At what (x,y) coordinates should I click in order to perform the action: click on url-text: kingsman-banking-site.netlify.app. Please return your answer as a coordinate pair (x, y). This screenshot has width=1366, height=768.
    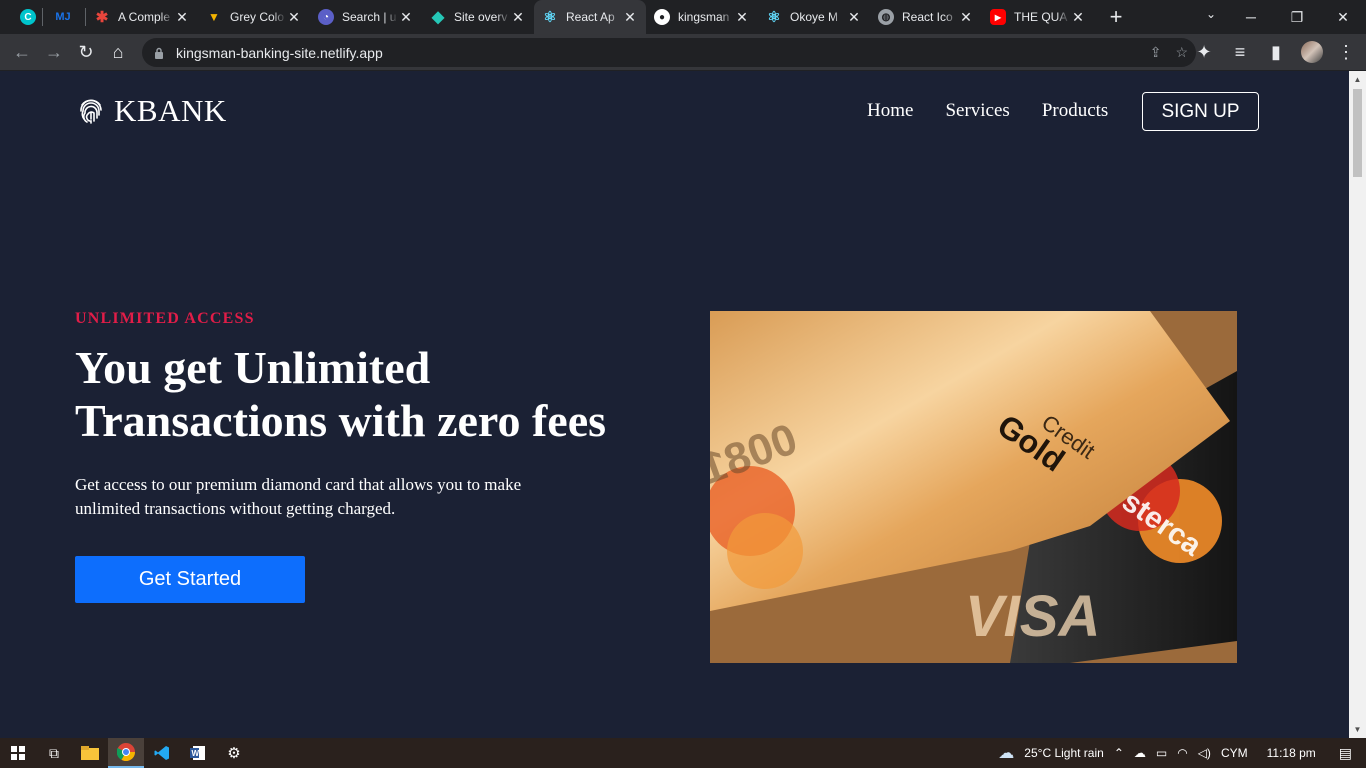
    Looking at the image, I should click on (279, 52).